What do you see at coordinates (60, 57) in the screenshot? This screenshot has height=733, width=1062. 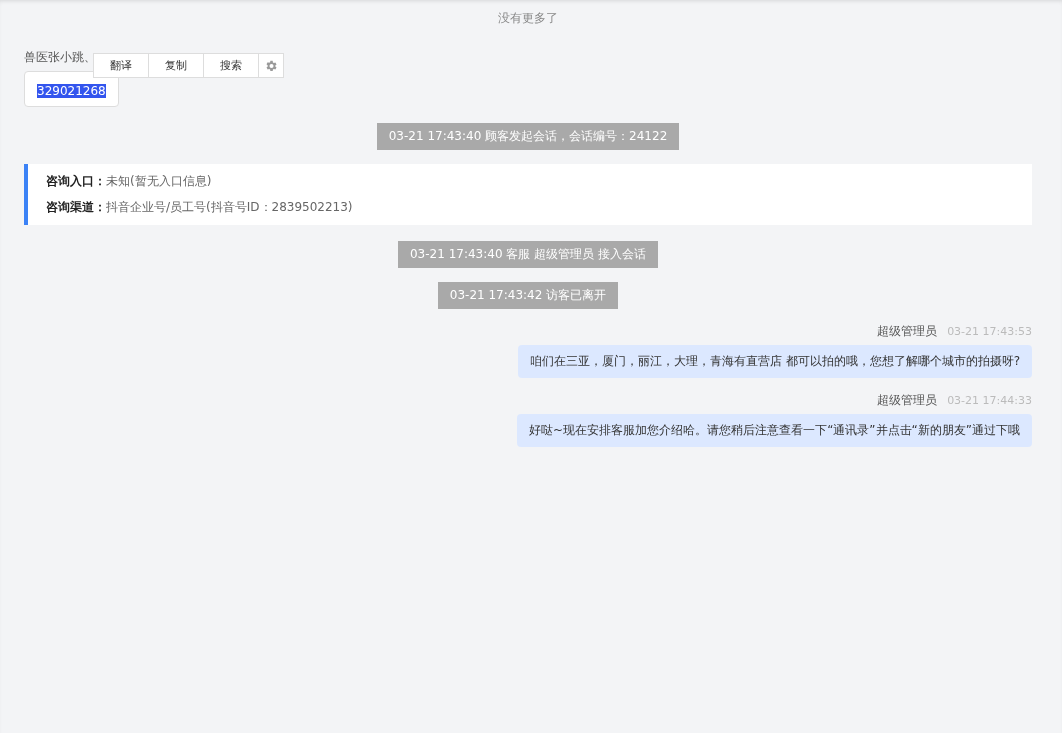 I see `sender-name: 兽医张小跳、` at bounding box center [60, 57].